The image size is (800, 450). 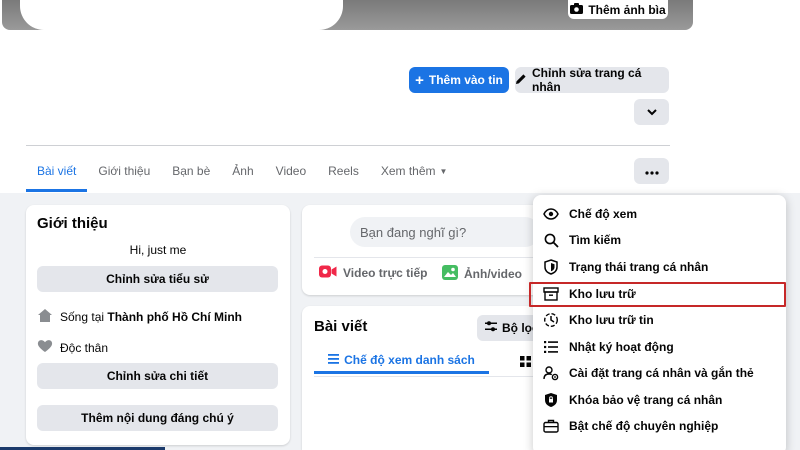 What do you see at coordinates (644, 426) in the screenshot?
I see `menu-item-label: Bật chế độ chuyên nghiệp` at bounding box center [644, 426].